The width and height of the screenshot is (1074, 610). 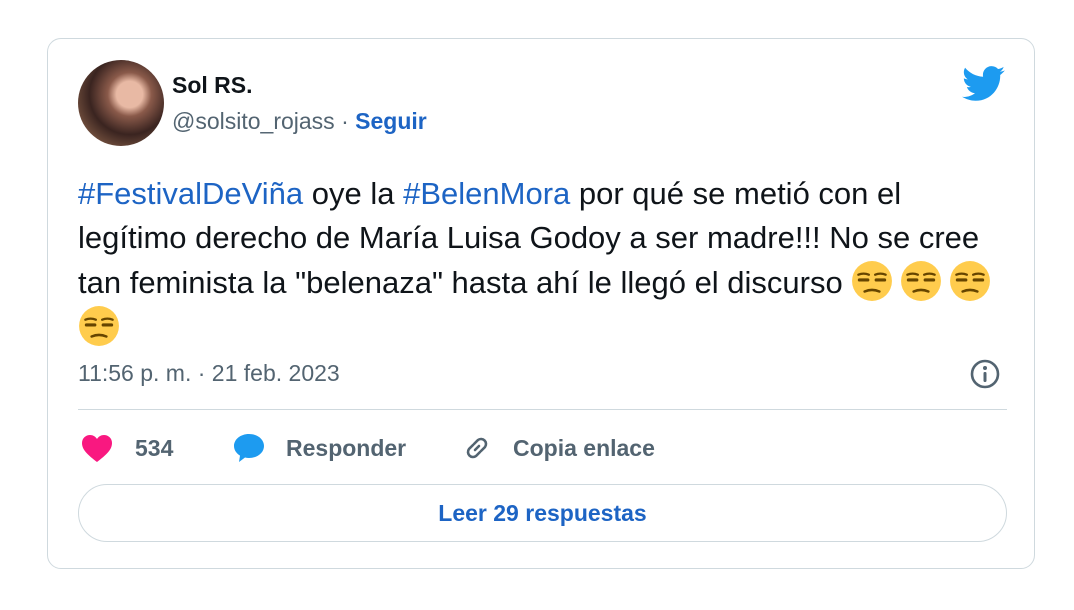 I want to click on avatar, so click(x=121, y=103).